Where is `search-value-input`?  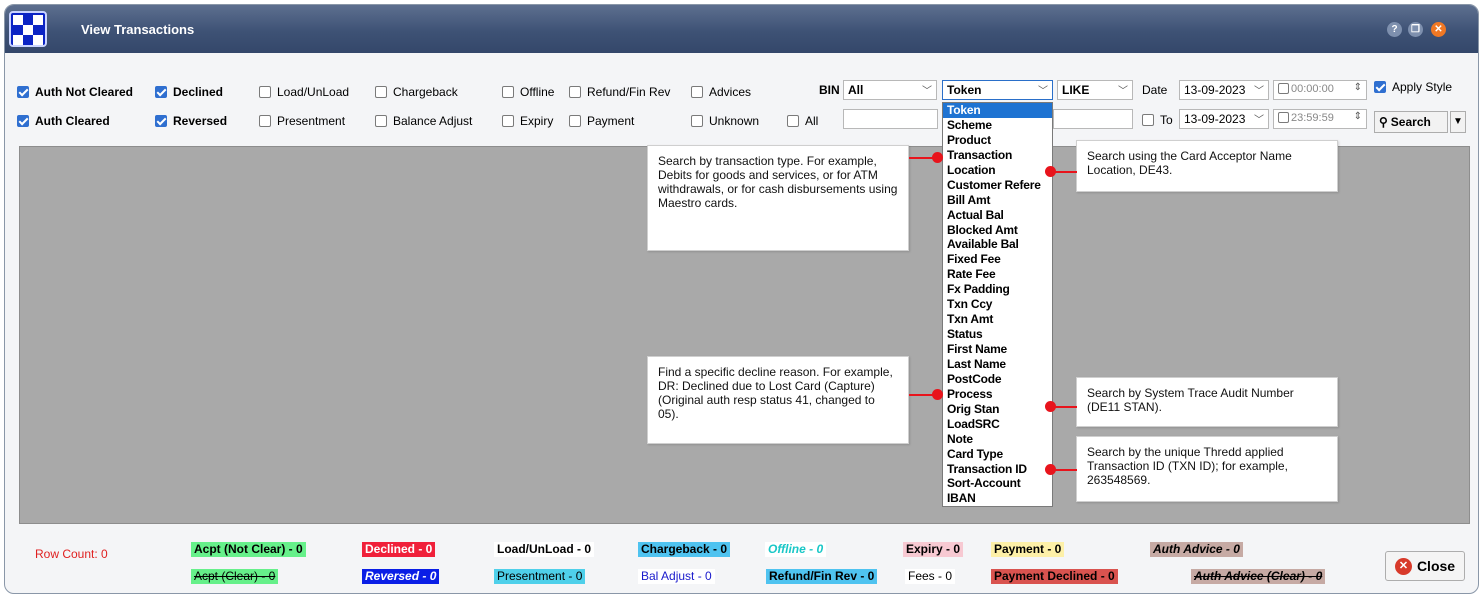 search-value-input is located at coordinates (890, 119).